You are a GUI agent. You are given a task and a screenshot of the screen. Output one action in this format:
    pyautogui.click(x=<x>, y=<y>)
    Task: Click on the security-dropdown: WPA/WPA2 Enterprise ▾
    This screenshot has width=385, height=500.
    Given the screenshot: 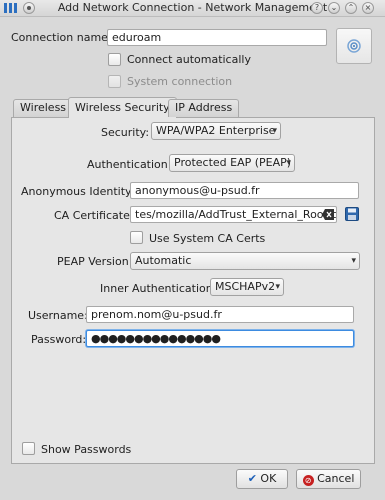 What is the action you would take?
    pyautogui.click(x=216, y=131)
    